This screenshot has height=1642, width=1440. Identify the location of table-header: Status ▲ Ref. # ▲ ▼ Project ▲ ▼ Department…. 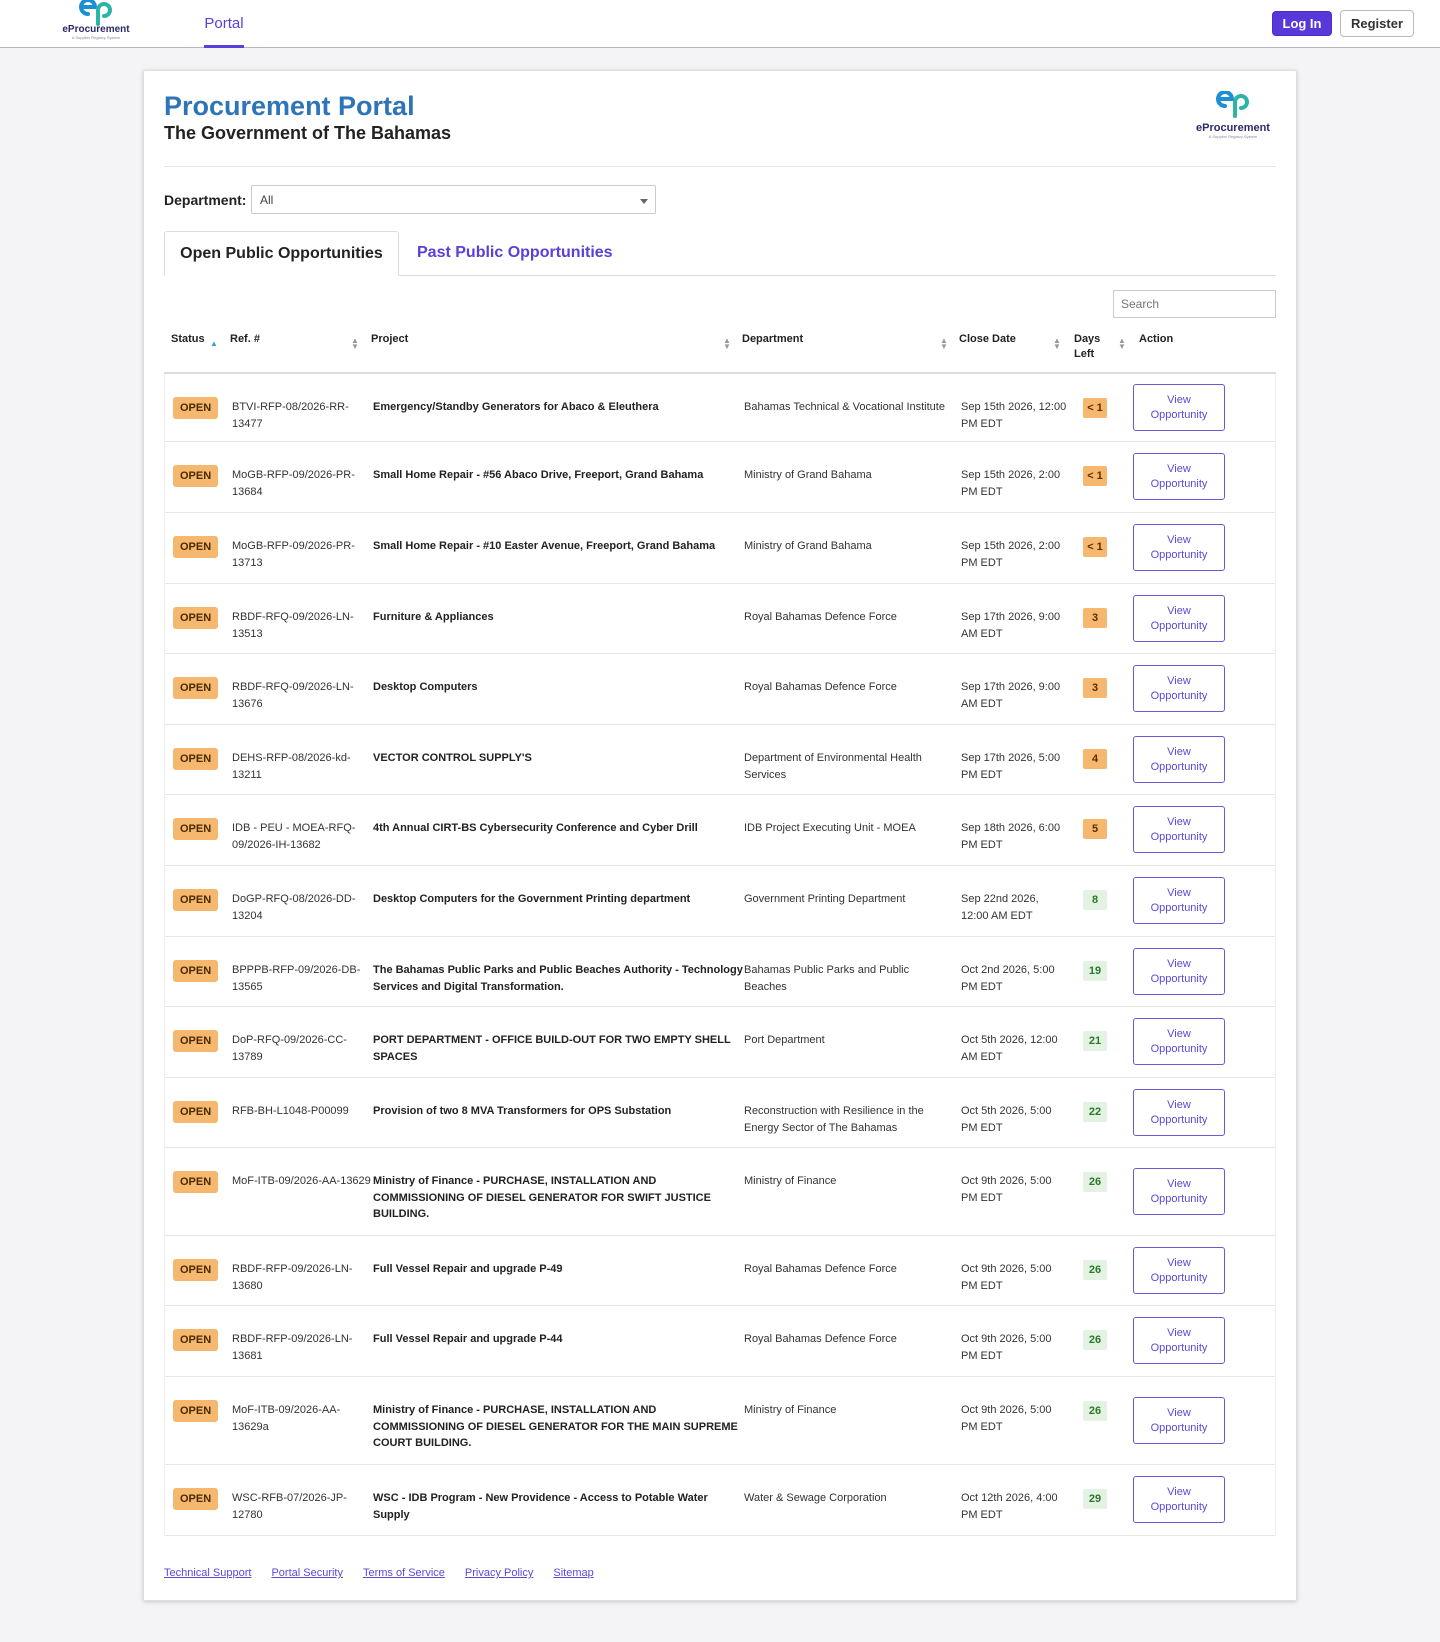
(720, 351).